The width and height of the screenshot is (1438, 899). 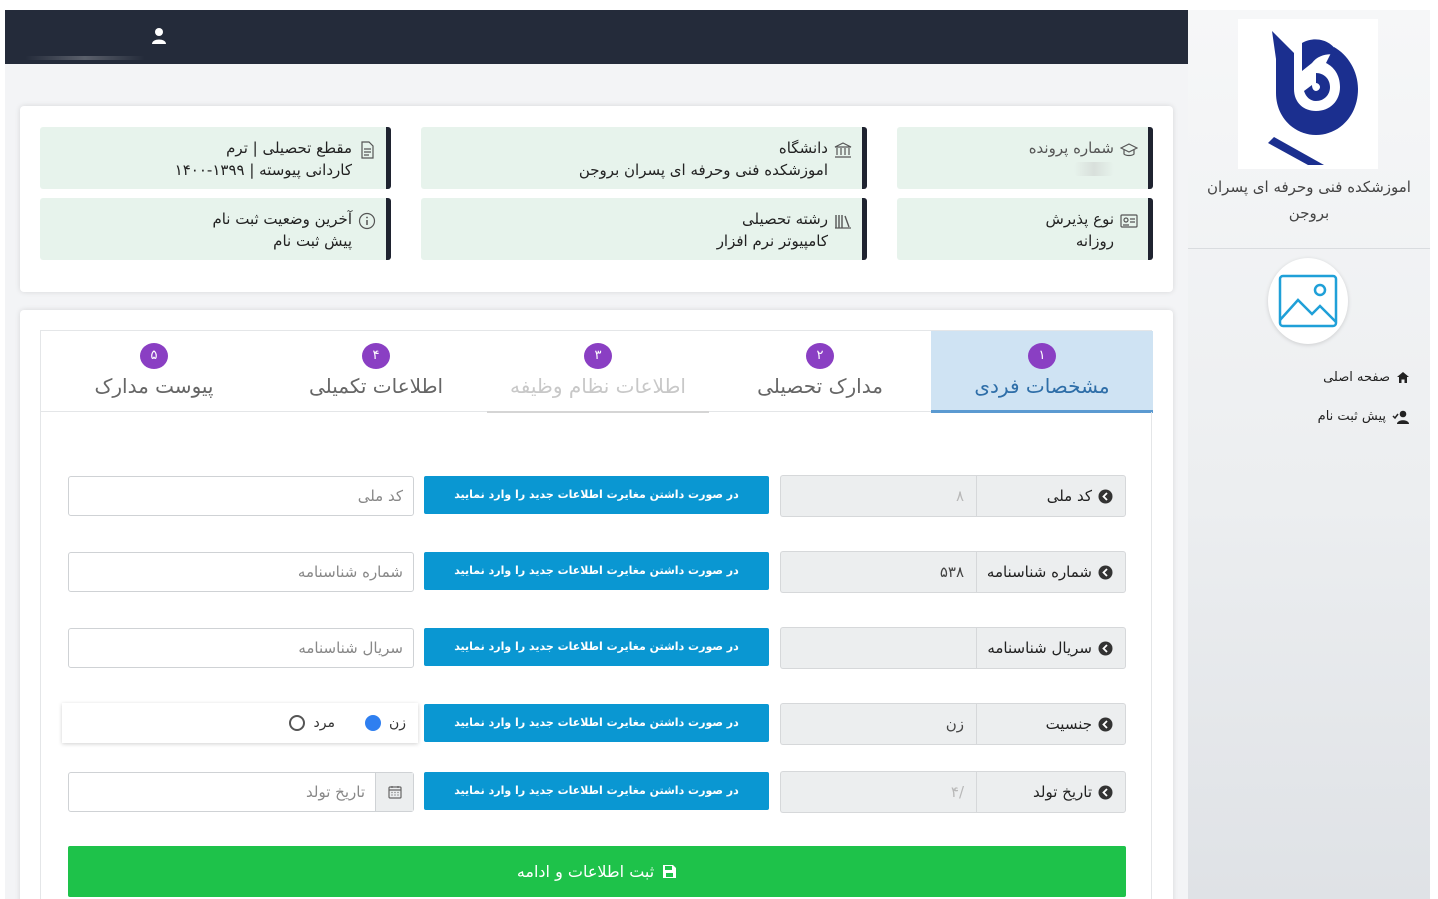 I want to click on tab-military-service: ۳ اطلاعات نظام وظیفه, so click(x=598, y=372).